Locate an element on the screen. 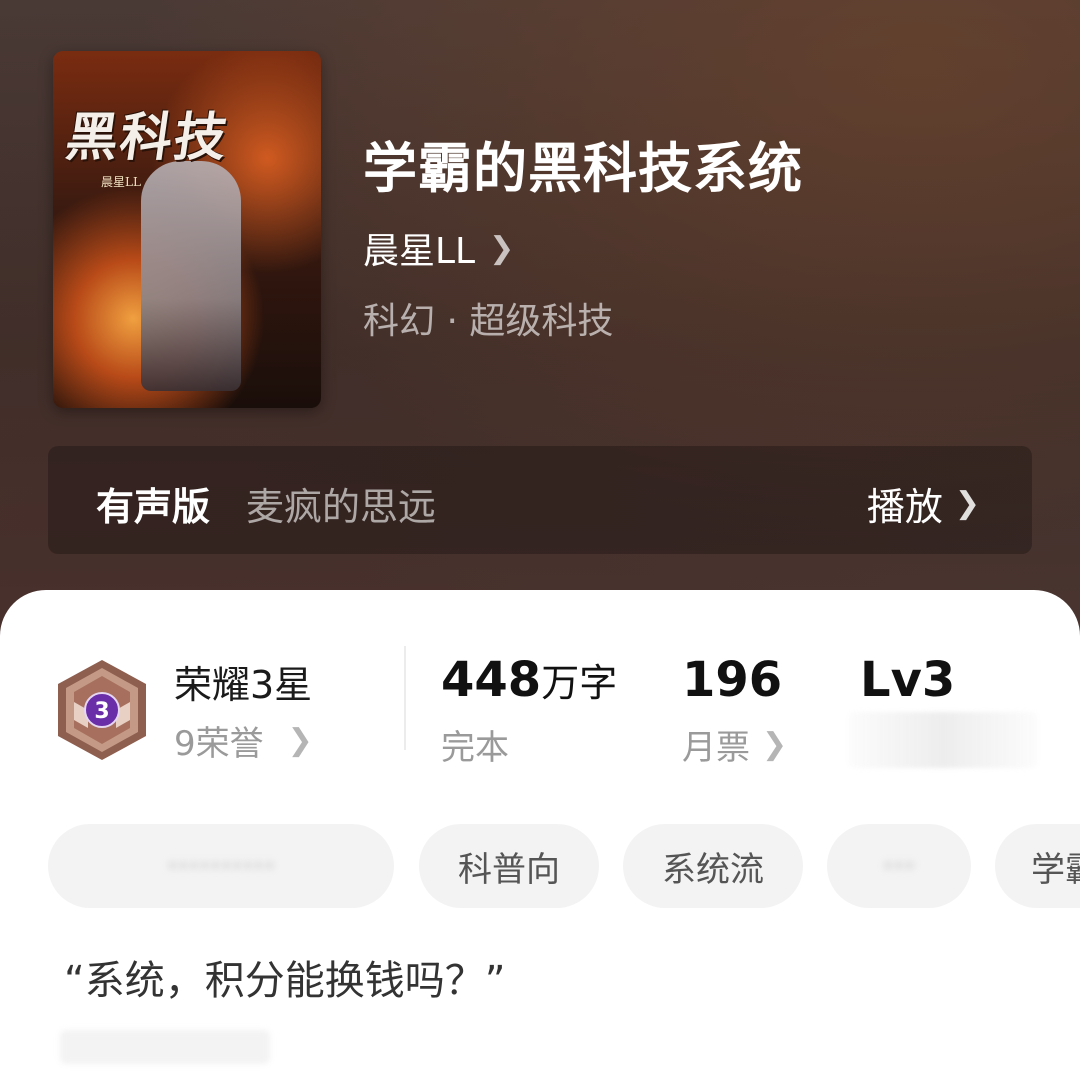 The width and height of the screenshot is (1080, 1079). book-cover-image: 黑科技 晨星LL is located at coordinates (187, 229).